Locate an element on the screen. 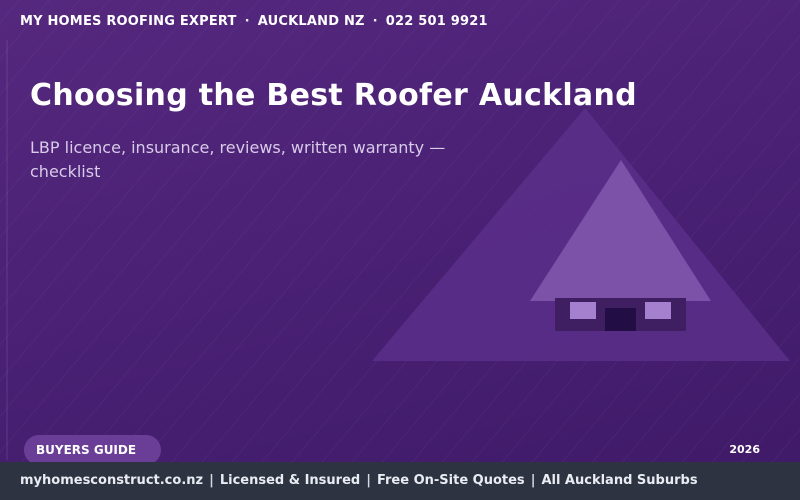 The width and height of the screenshot is (800, 500). house-window-right is located at coordinates (658, 310).